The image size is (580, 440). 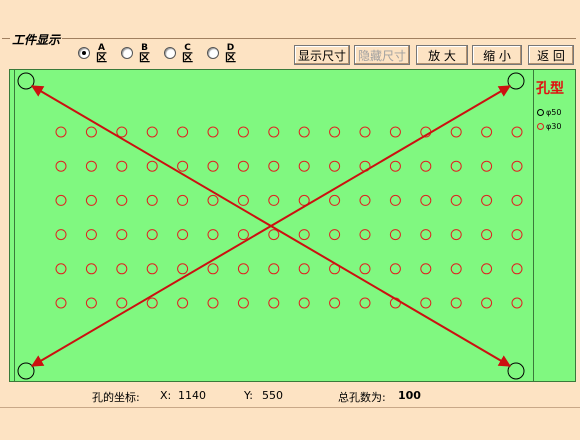 I want to click on zoom-out-button: 缩 小, so click(x=497, y=55).